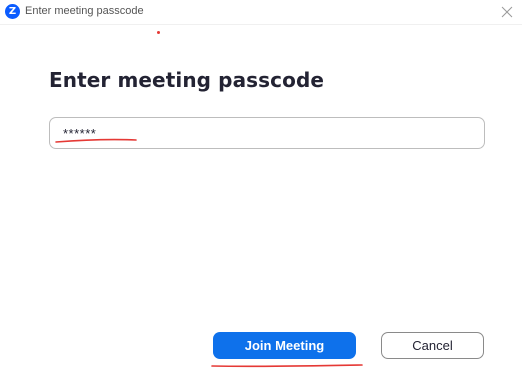 The width and height of the screenshot is (522, 379). I want to click on title-bar: Z Enter meeting passcode, so click(261, 12).